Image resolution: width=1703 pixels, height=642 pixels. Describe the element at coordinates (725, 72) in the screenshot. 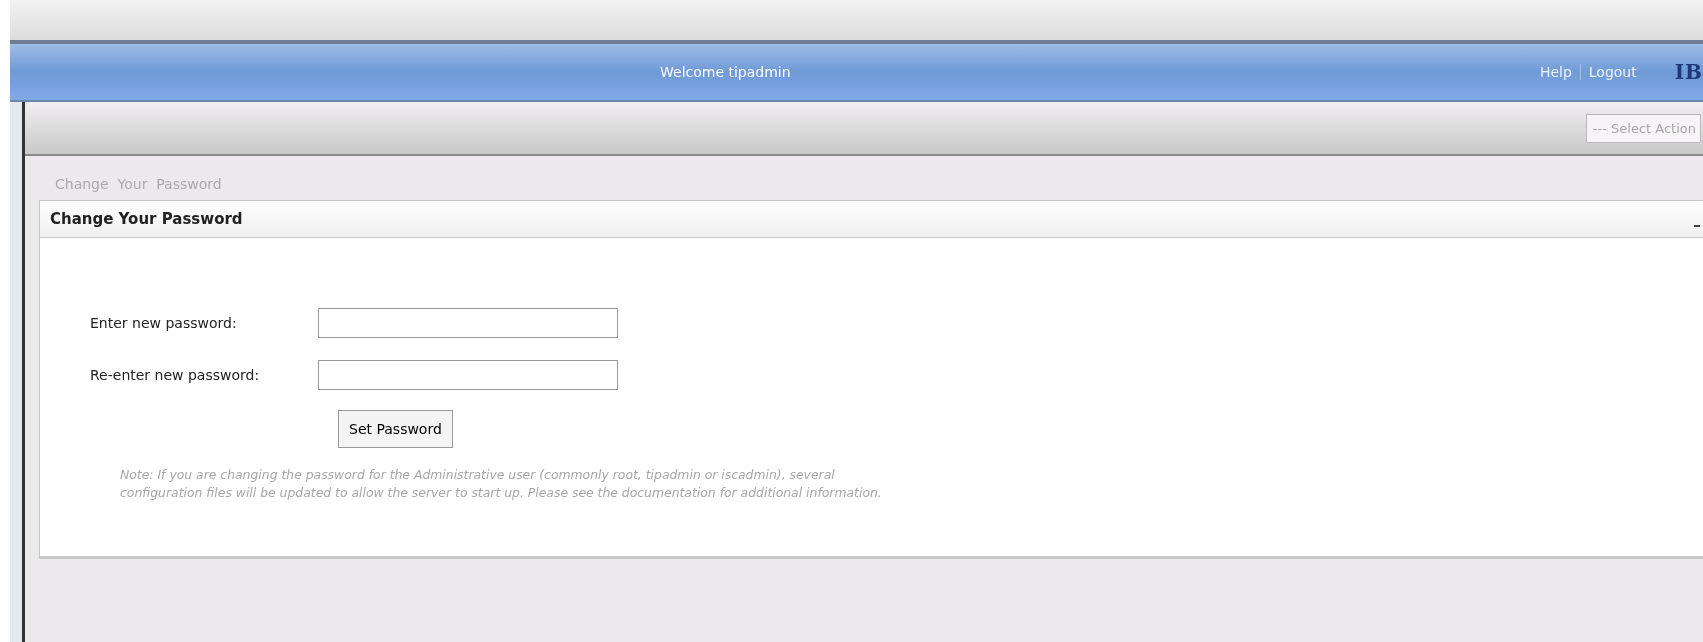

I see `welcome-text: Welcome tipadmin` at that location.